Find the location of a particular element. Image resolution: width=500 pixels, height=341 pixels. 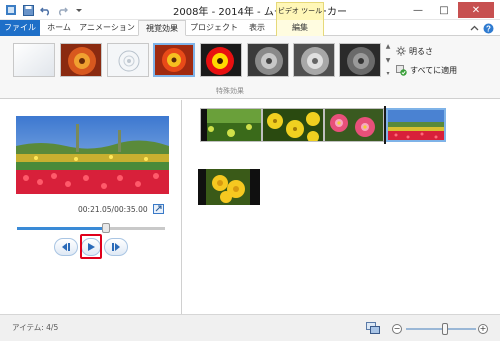

ribbon-tabs: ファイル ホーム アニメーション 視覚効果 プロジェクト 表示 編集 ? is located at coordinates (250, 28).